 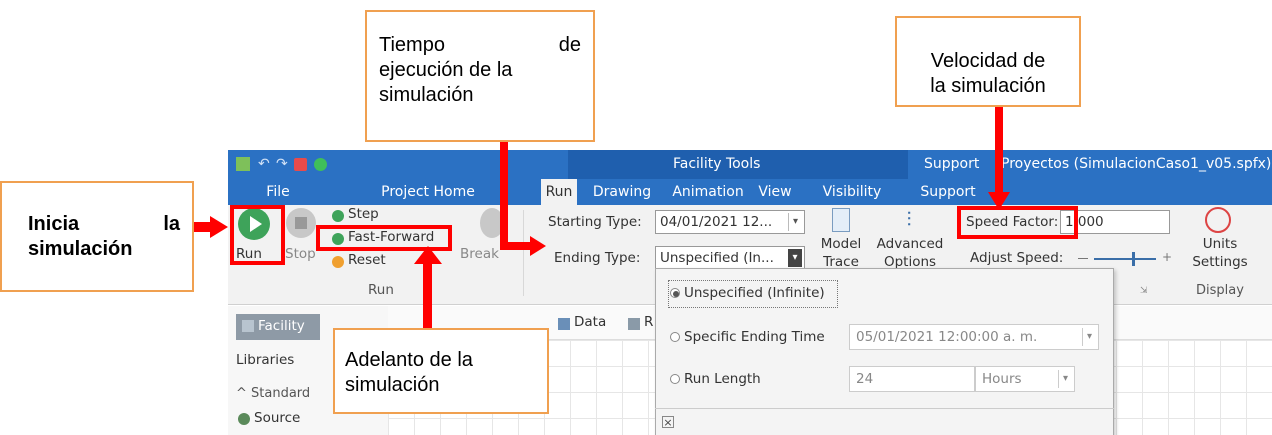 I want to click on tab-view: View, so click(x=775, y=192).